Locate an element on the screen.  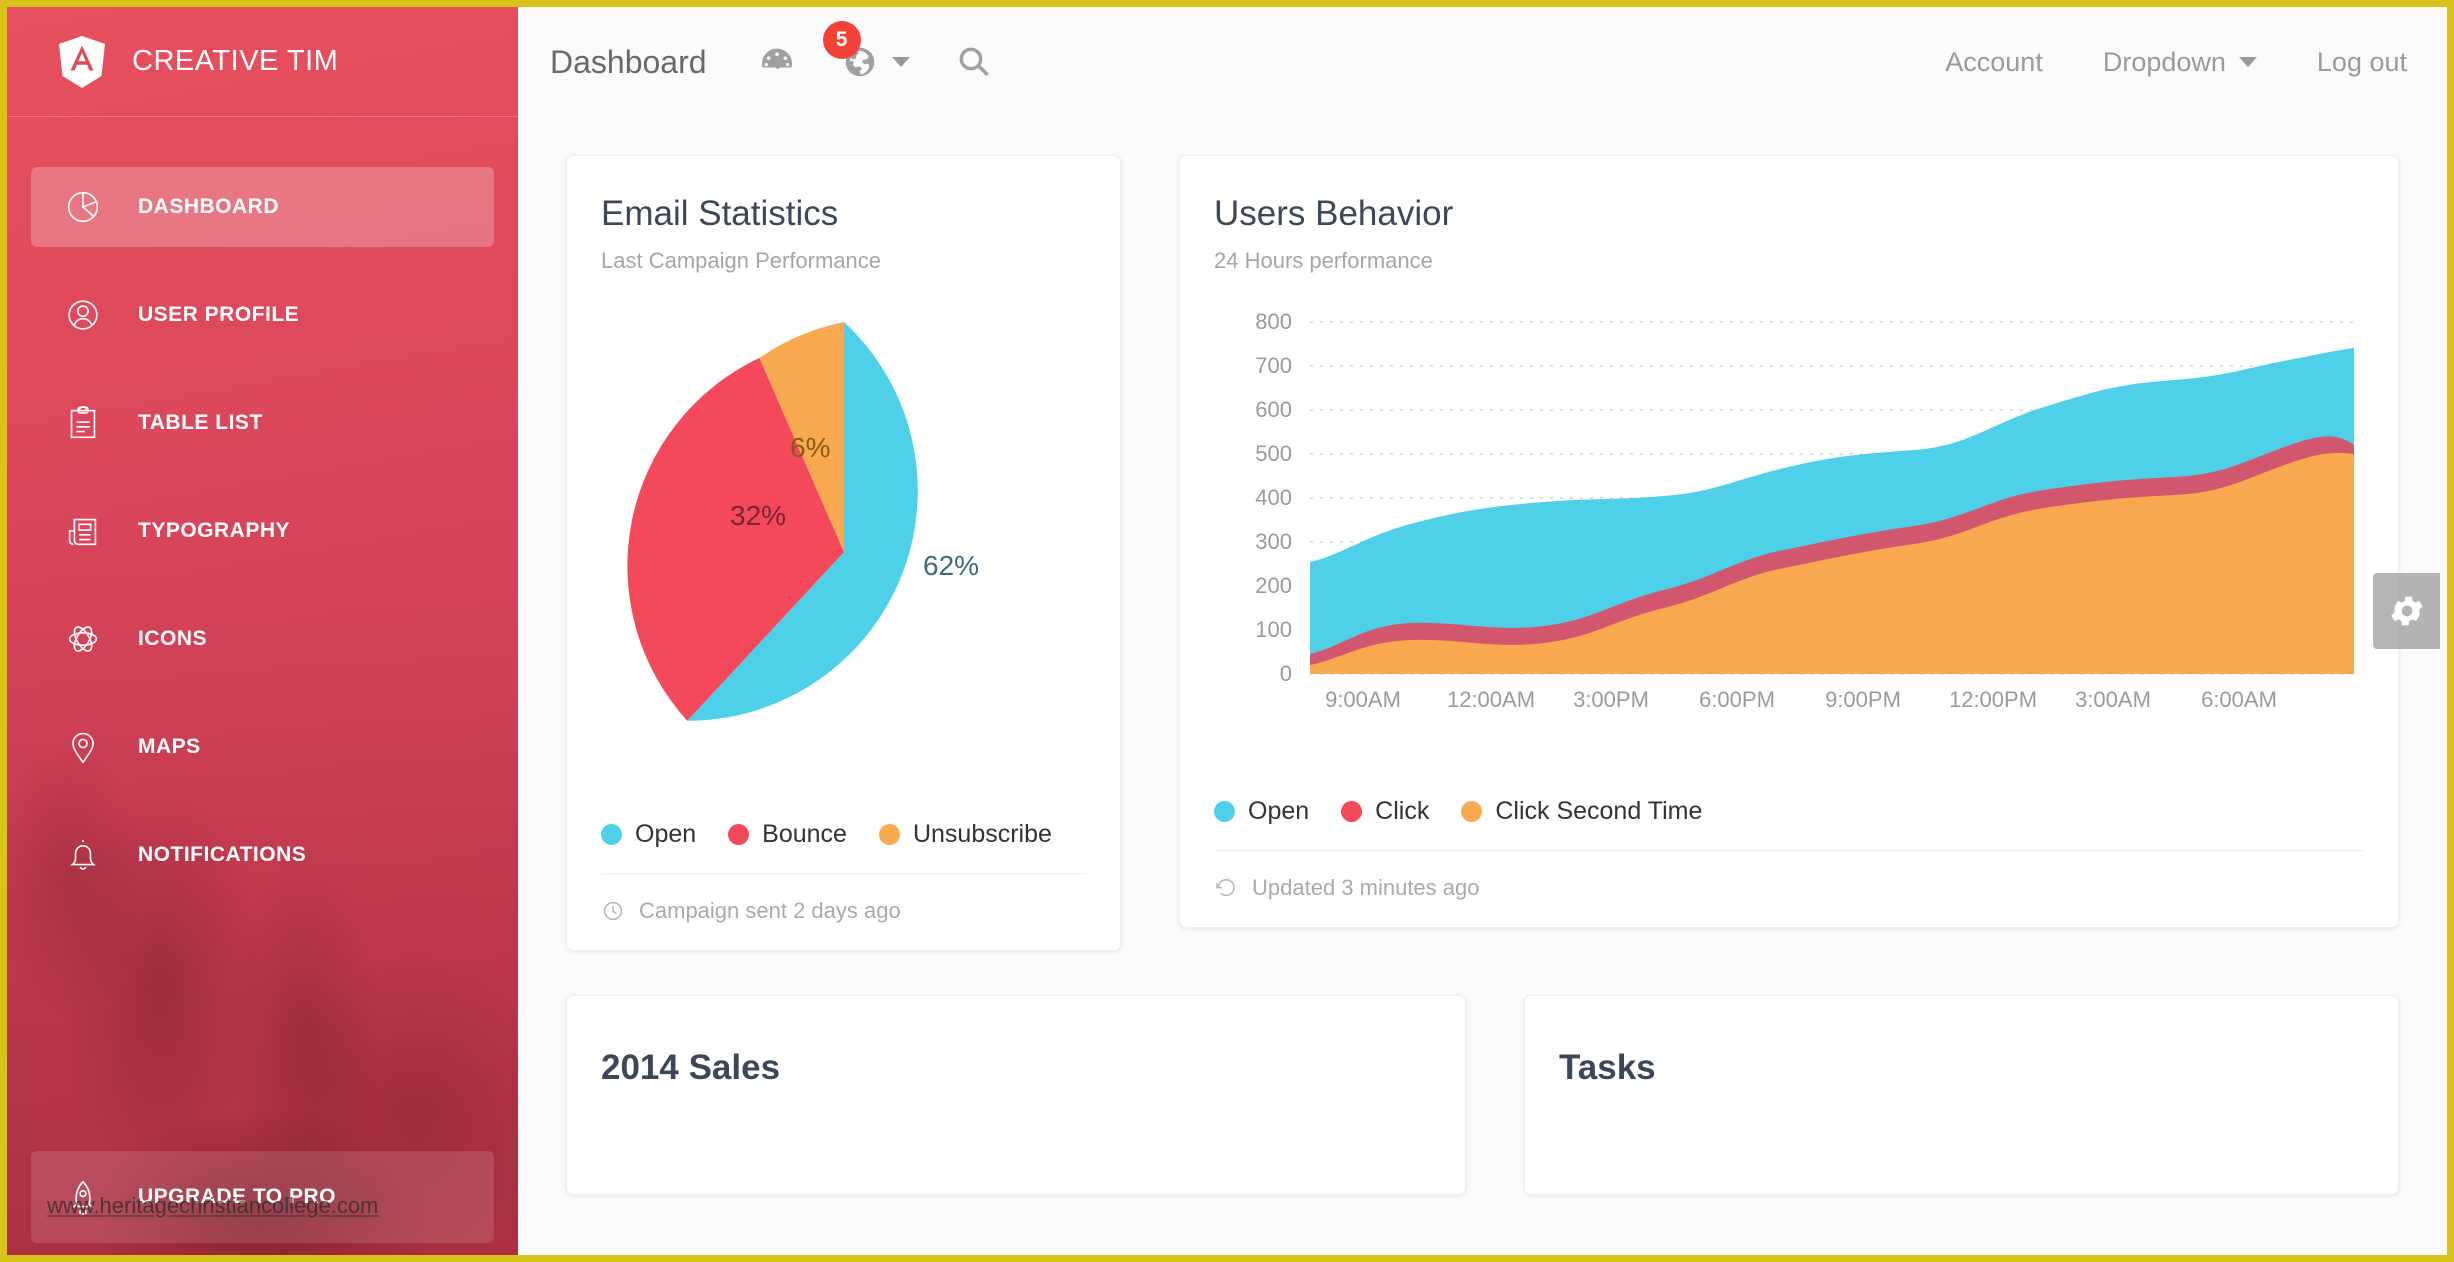
legend-item: Click is located at coordinates (1385, 811).